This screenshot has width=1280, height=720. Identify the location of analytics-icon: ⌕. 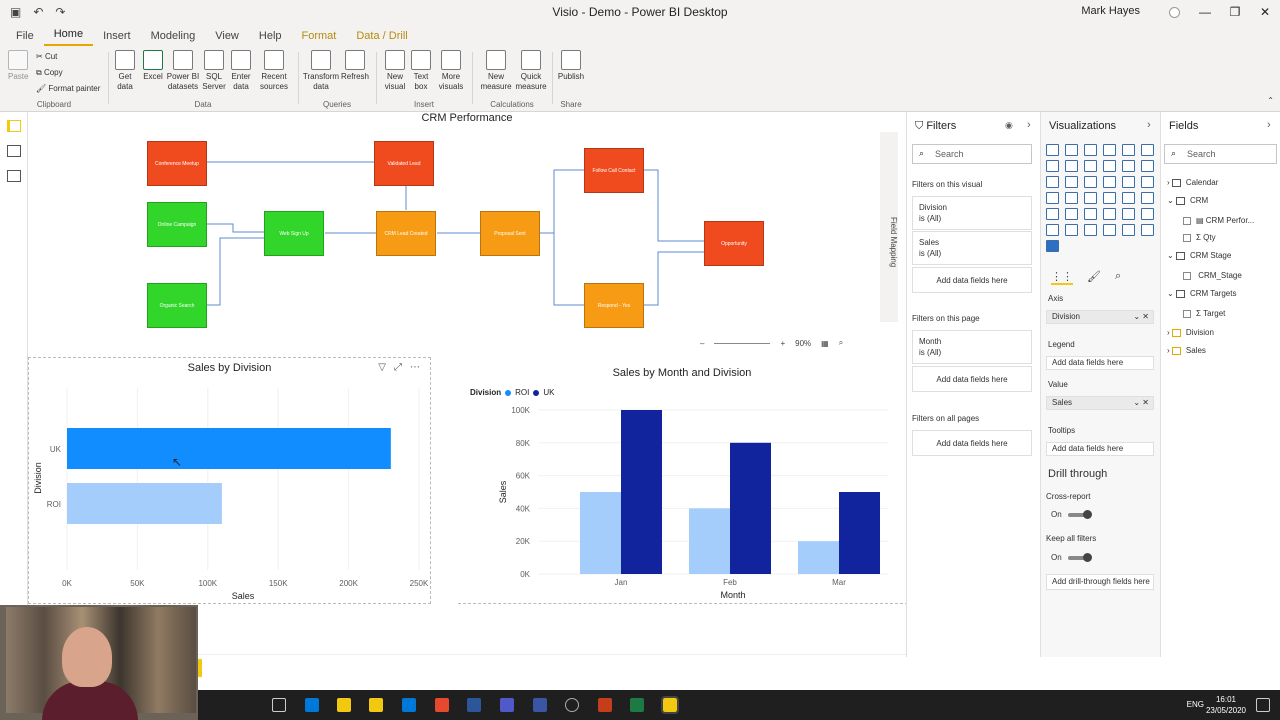
(1118, 277).